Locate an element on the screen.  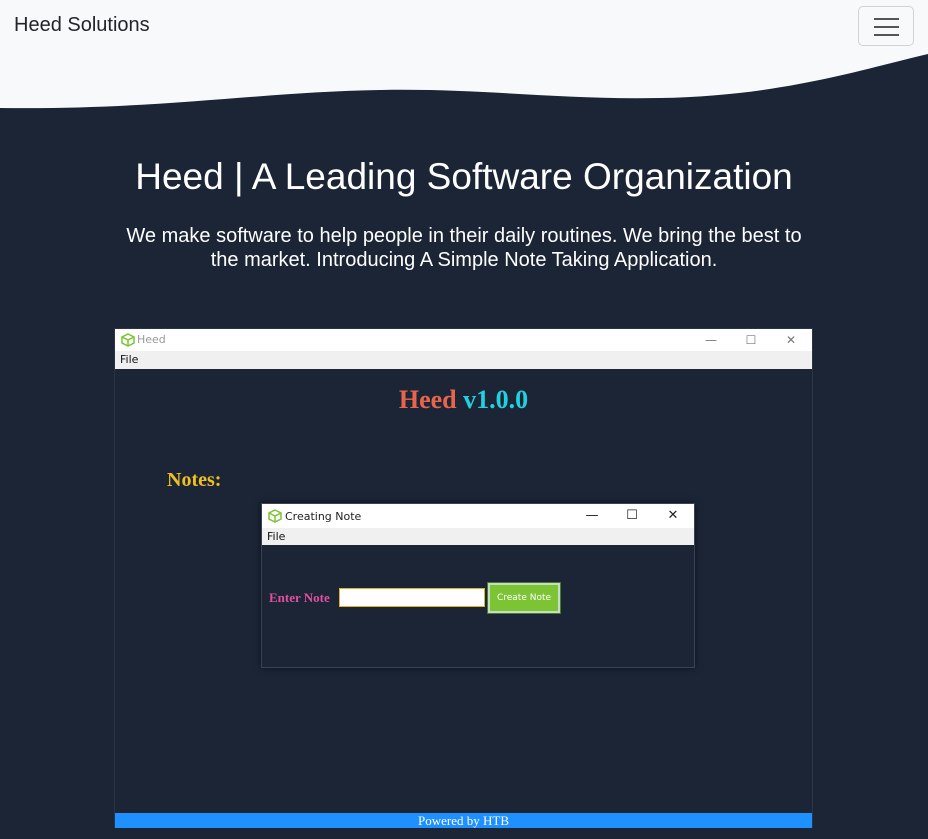
navbar-toggle-button is located at coordinates (886, 26).